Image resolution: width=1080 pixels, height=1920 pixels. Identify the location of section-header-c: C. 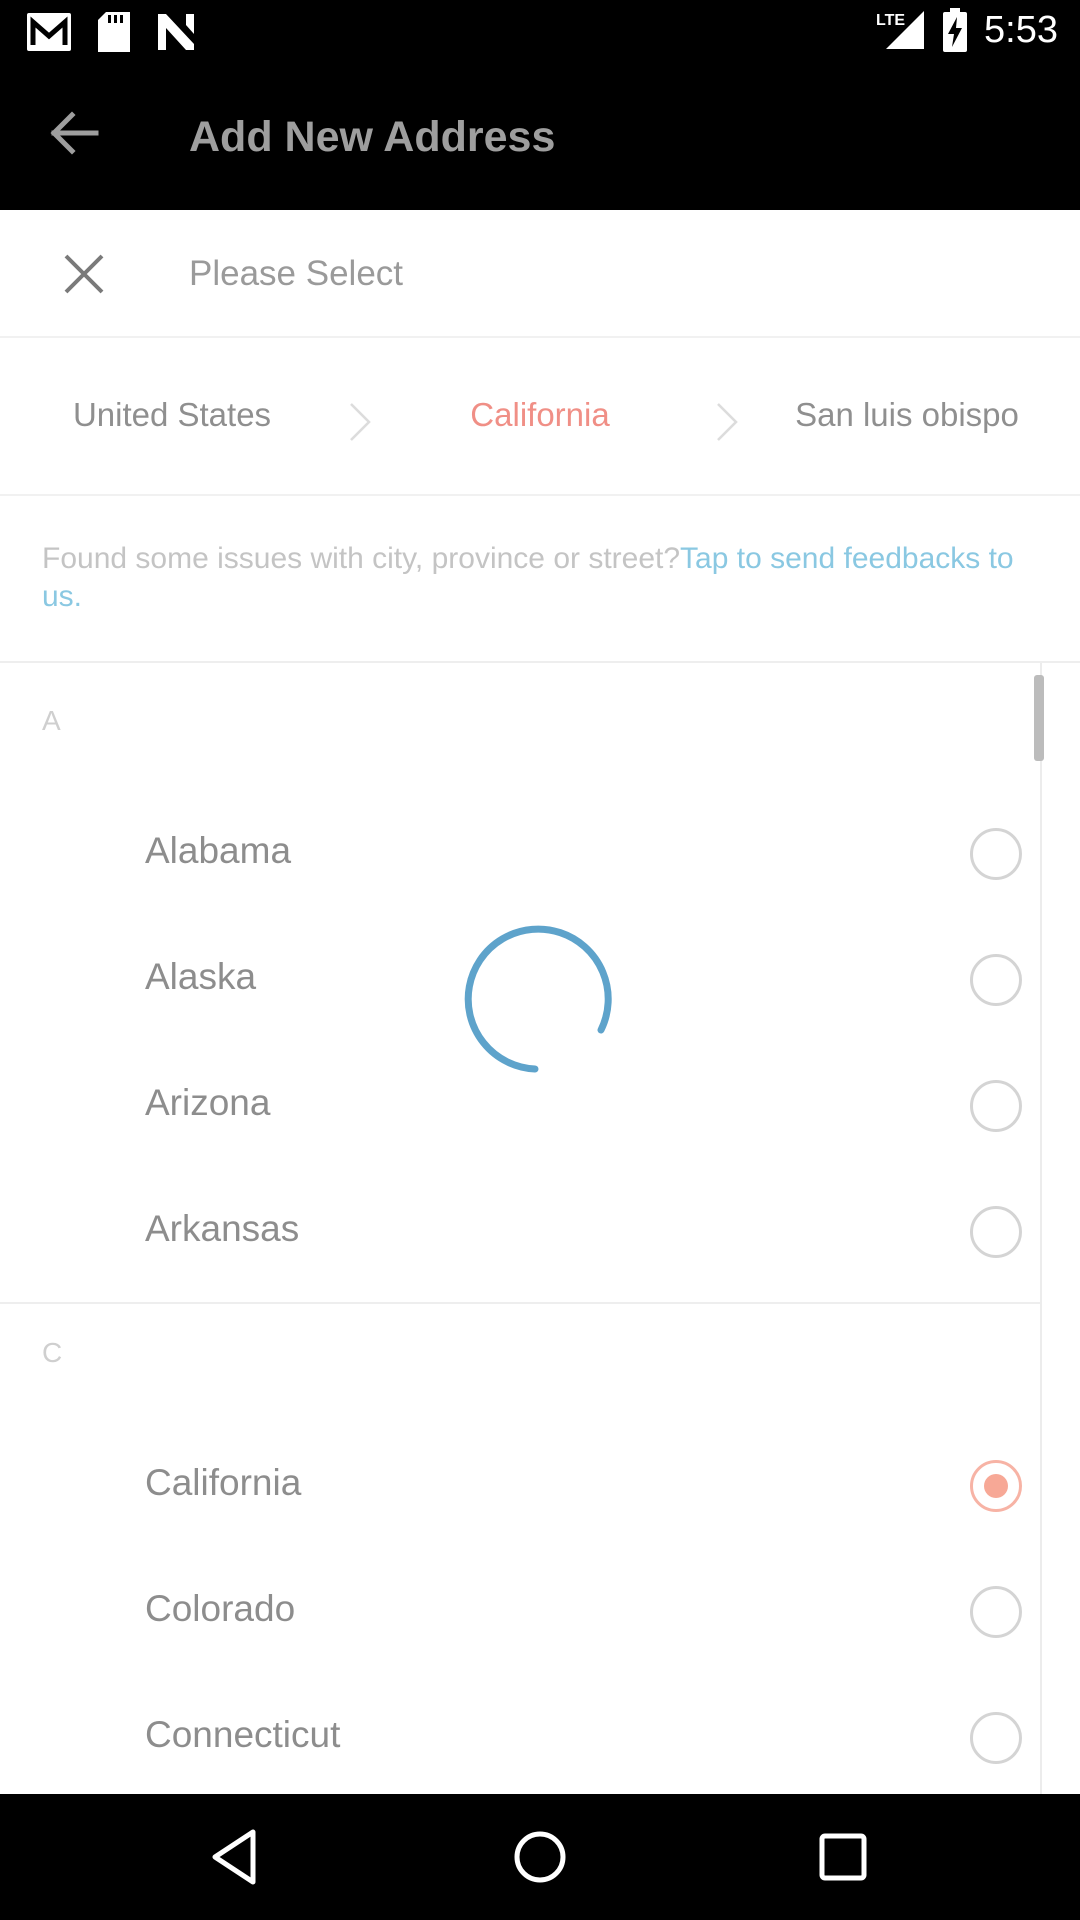
(52, 1352).